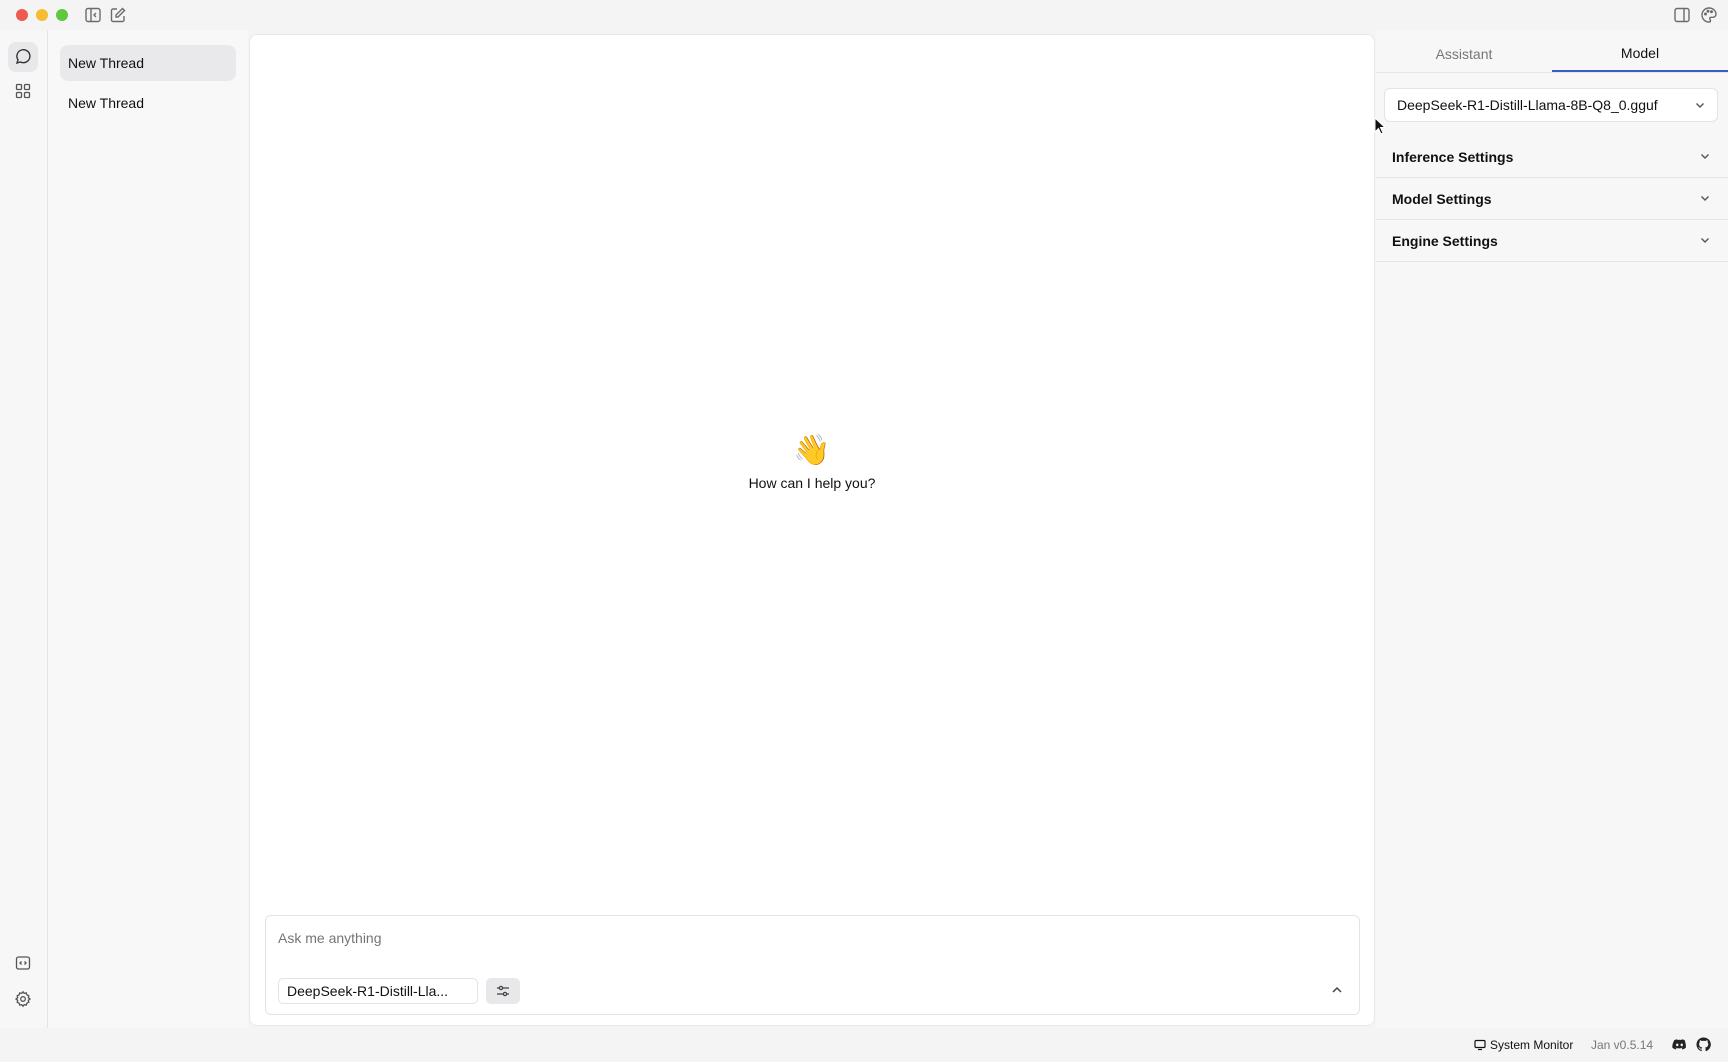 This screenshot has width=1728, height=1062. Describe the element at coordinates (1640, 54) in the screenshot. I see `tab-model: Model` at that location.